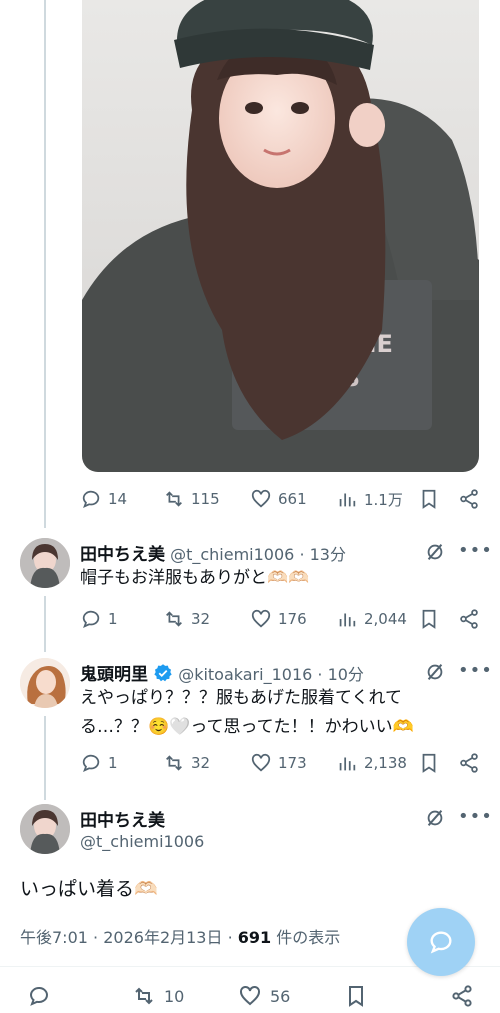 This screenshot has width=500, height=1013. Describe the element at coordinates (89, 889) in the screenshot. I see `tweet-text: いっぱい着る🫶🏻` at that location.